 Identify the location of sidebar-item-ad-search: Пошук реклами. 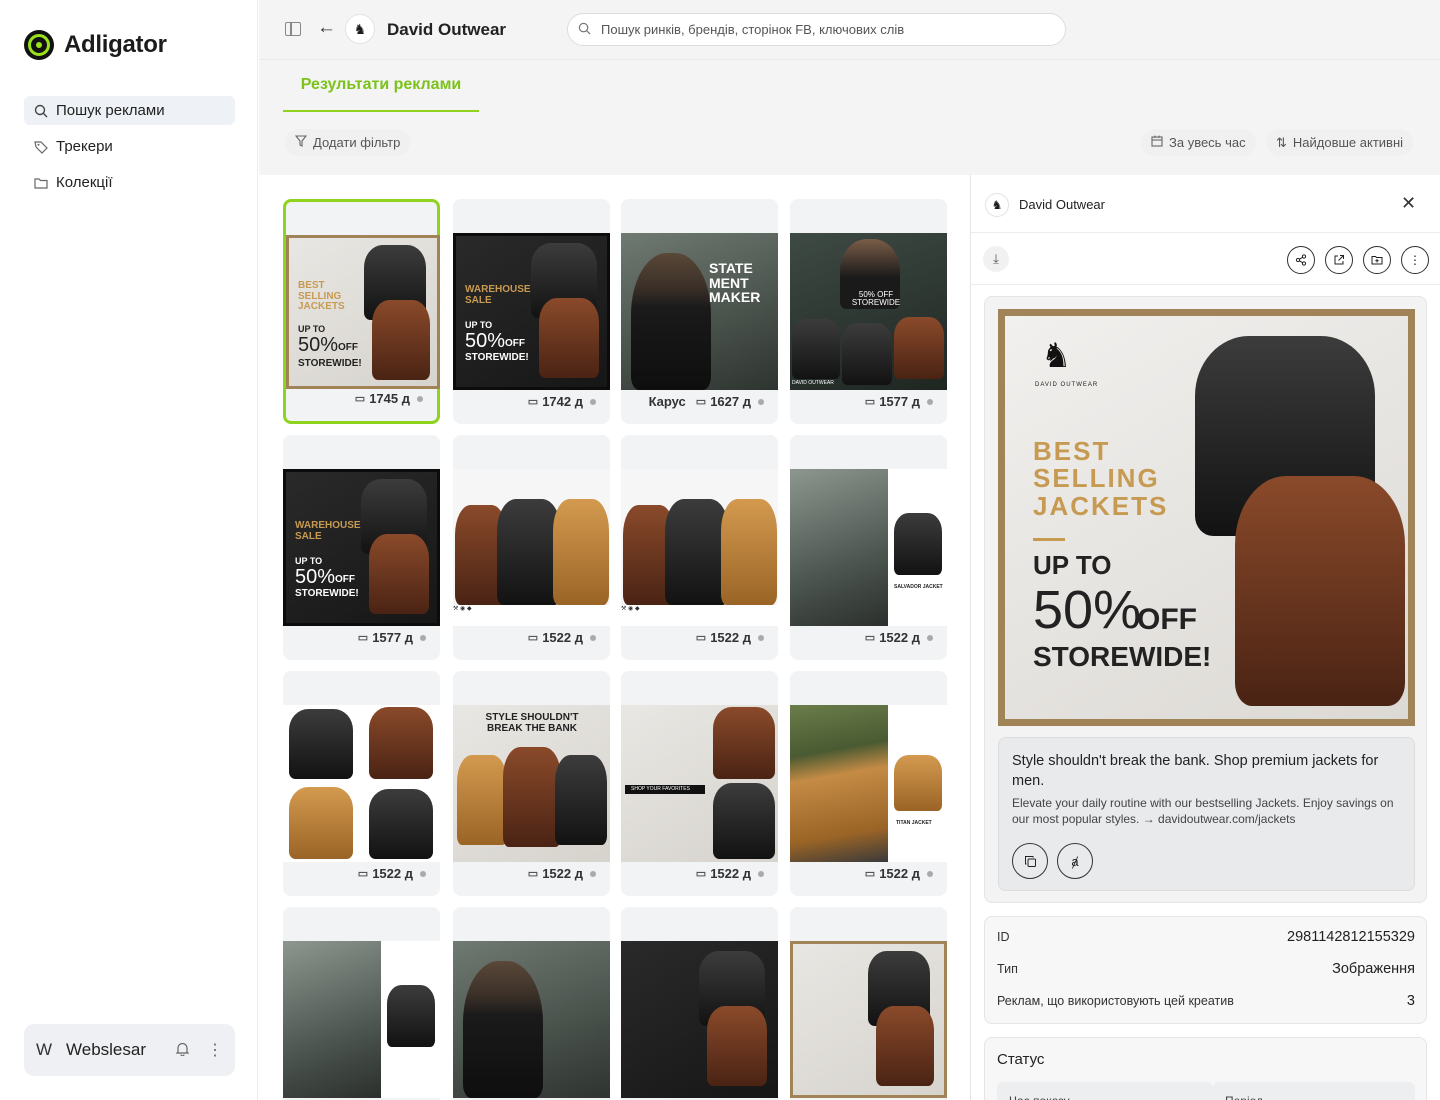
(129, 110).